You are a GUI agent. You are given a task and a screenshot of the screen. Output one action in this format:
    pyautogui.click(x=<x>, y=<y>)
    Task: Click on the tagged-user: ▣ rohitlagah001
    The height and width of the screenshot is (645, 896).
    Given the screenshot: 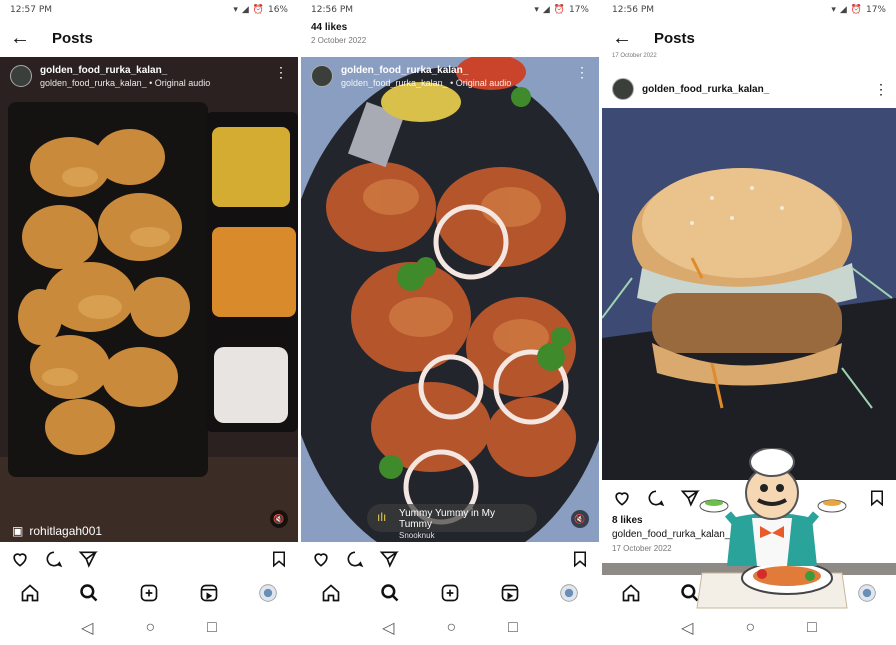 What is the action you would take?
    pyautogui.click(x=57, y=531)
    